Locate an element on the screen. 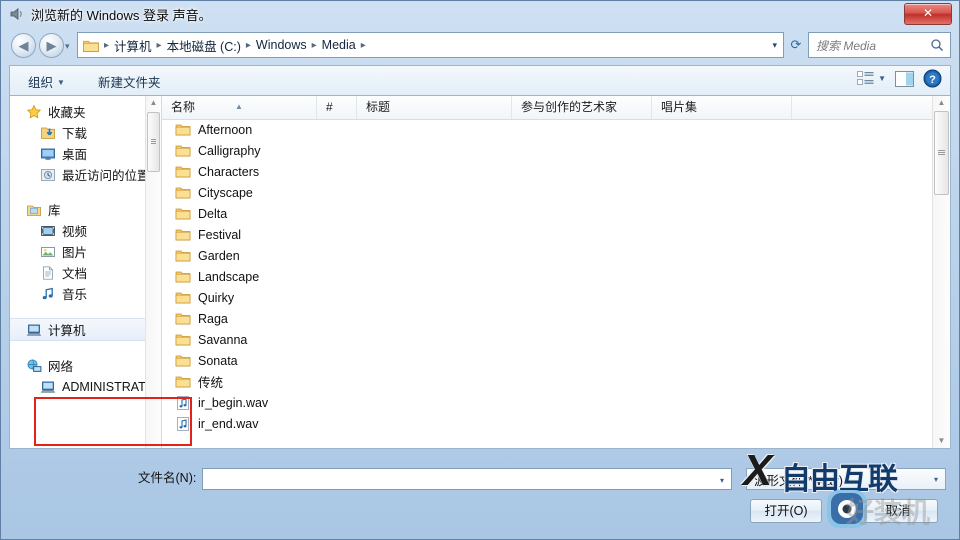  organize-button: 组织 ▼ is located at coordinates (46, 81).